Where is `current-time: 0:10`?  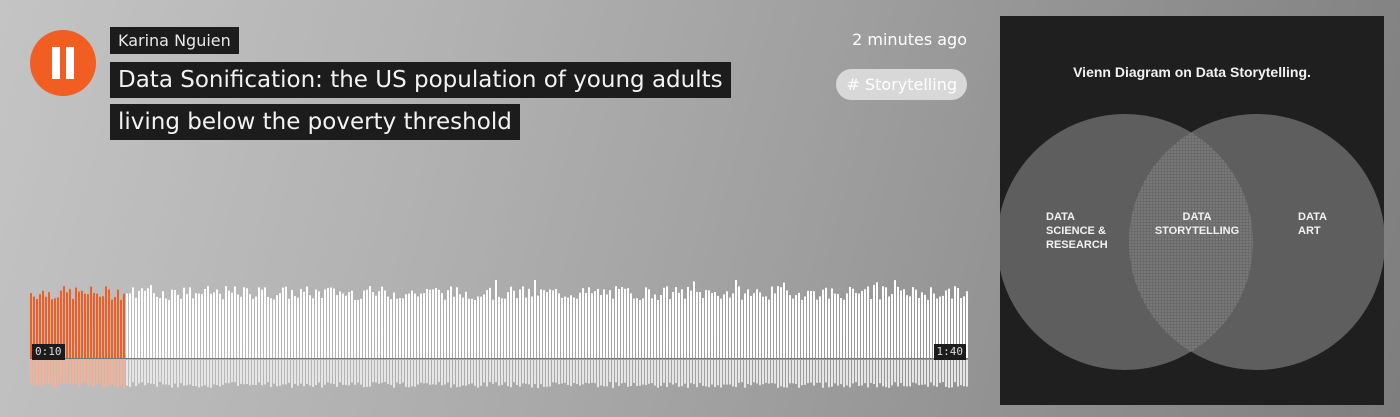 current-time: 0:10 is located at coordinates (48, 352).